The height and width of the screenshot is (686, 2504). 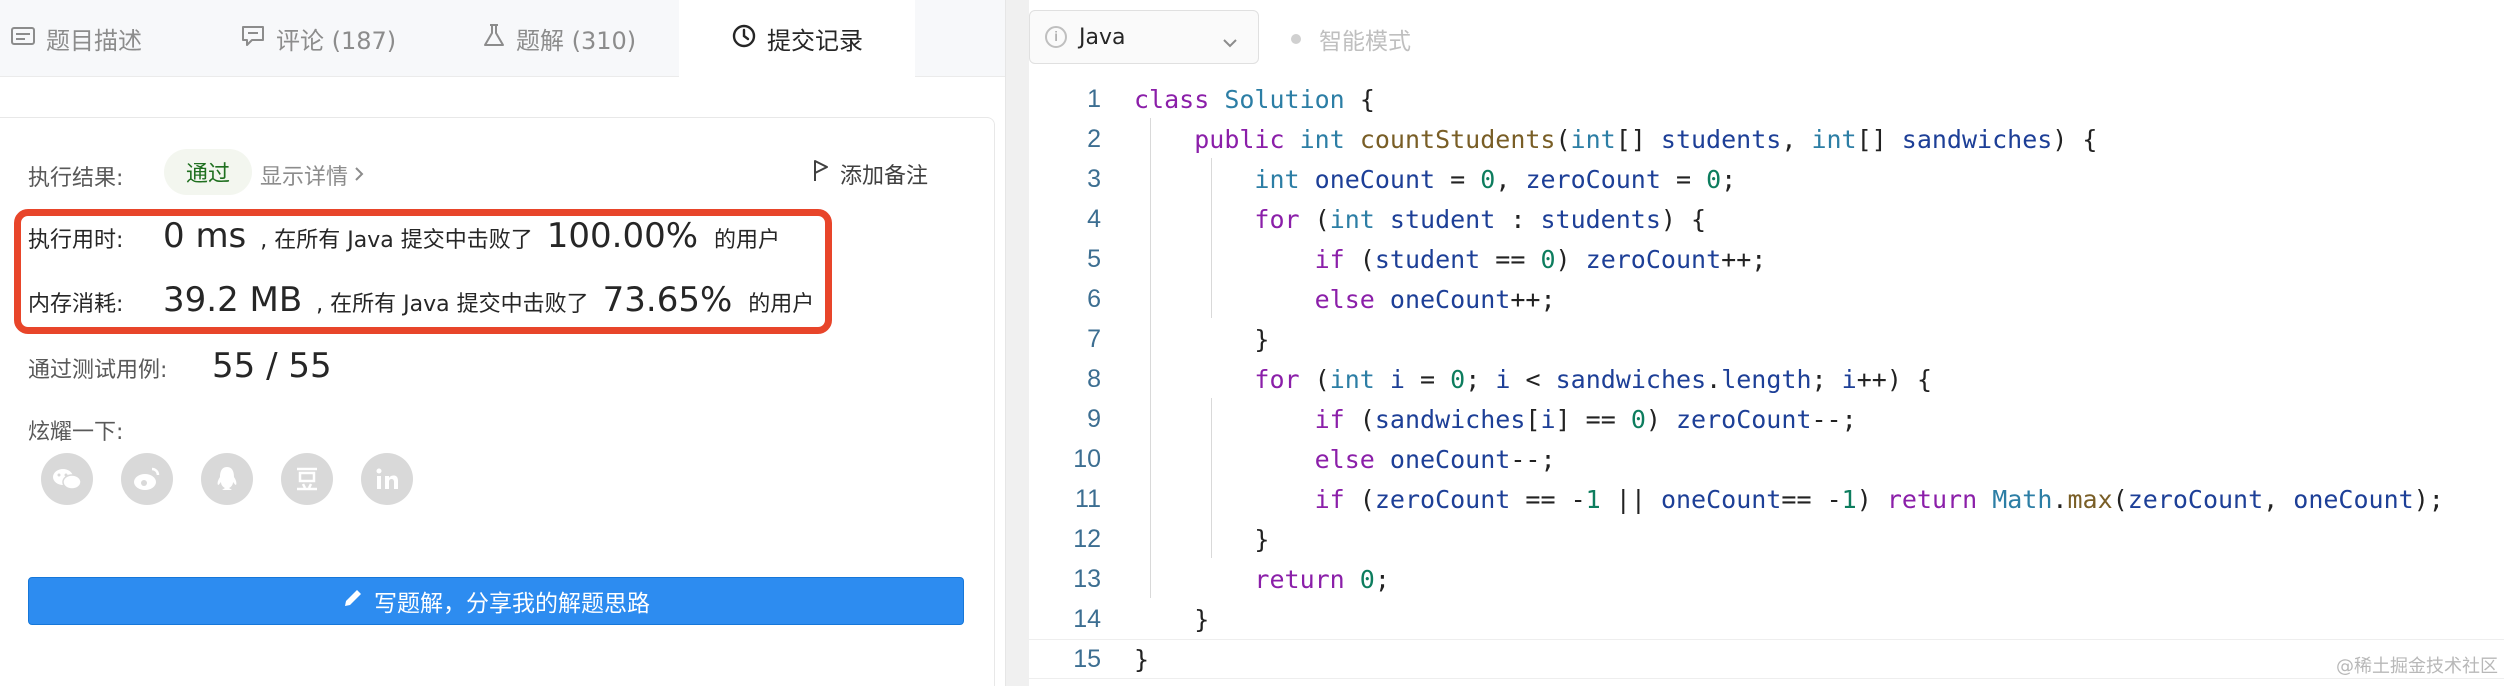 I want to click on code-line: 9 if (sandwiches[i] == 0) zeroCount--;, so click(x=1766, y=419).